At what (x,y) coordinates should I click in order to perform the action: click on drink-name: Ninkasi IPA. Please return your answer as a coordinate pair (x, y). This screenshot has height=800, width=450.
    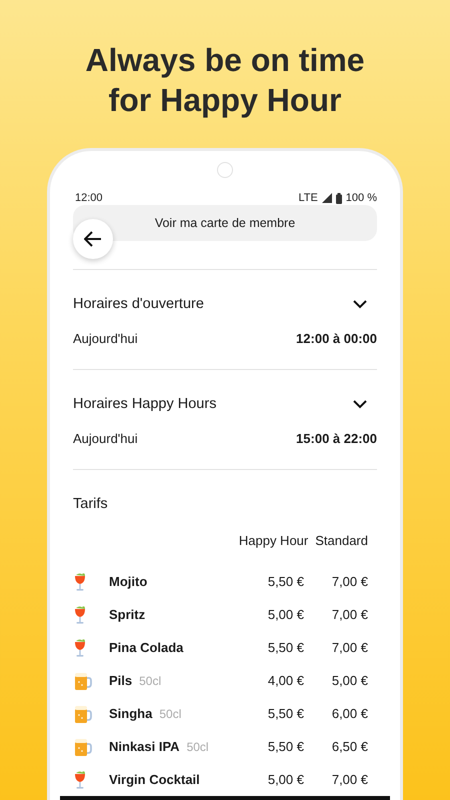
    Looking at the image, I should click on (144, 746).